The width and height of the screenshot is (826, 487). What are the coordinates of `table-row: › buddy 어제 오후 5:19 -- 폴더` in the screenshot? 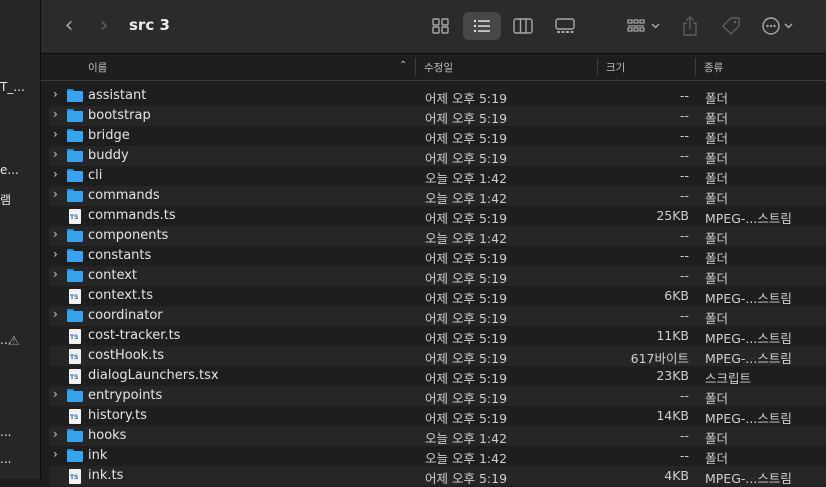 It's located at (437, 156).